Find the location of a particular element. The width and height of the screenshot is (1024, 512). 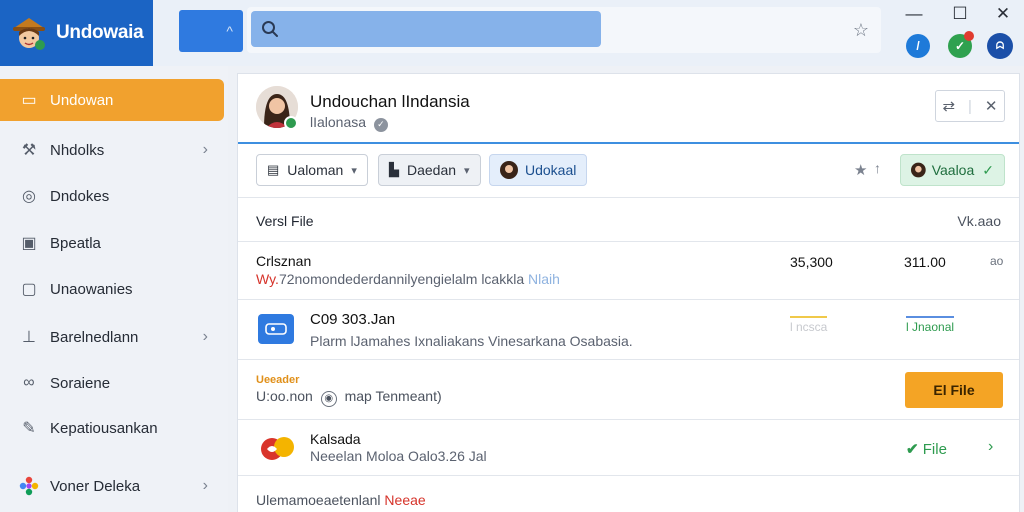

column-header-file: Versl File is located at coordinates (285, 221).